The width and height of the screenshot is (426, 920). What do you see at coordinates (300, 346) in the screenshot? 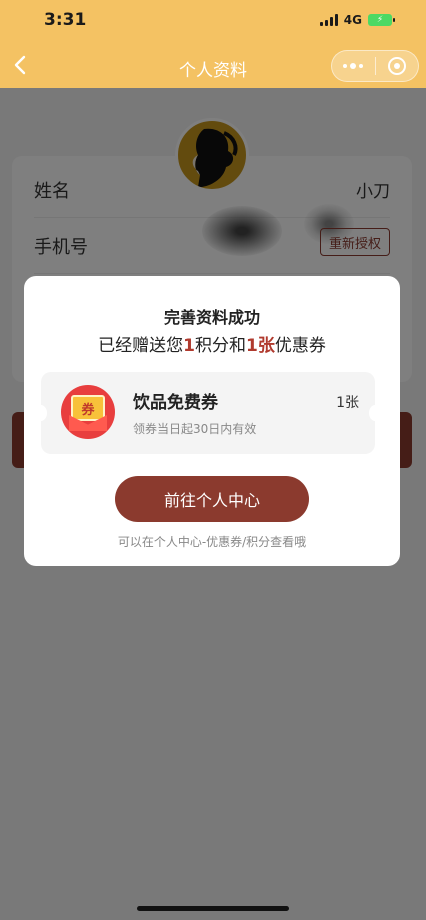
I see `coupon-unit: 优惠券` at bounding box center [300, 346].